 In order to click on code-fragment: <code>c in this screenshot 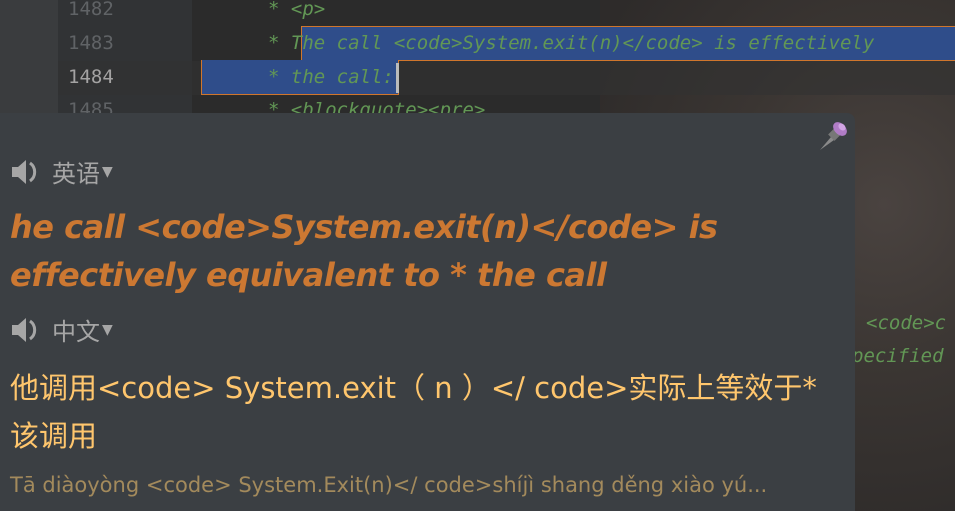, I will do `click(906, 323)`.